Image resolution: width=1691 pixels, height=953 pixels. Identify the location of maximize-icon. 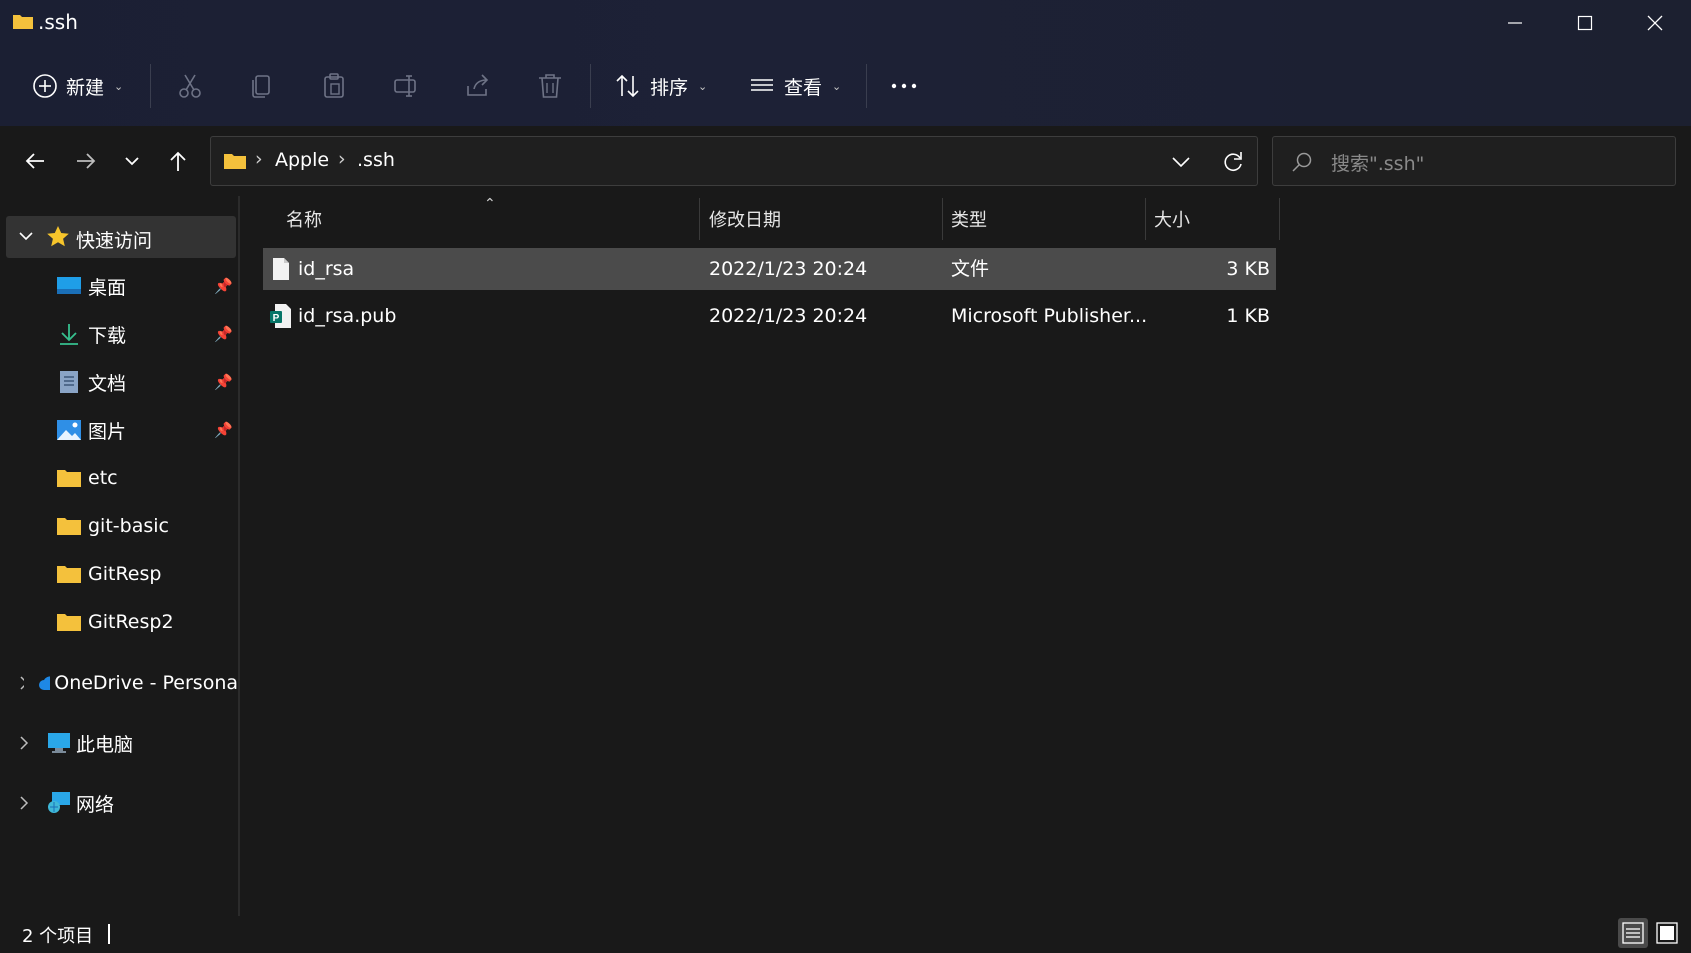
(1585, 23).